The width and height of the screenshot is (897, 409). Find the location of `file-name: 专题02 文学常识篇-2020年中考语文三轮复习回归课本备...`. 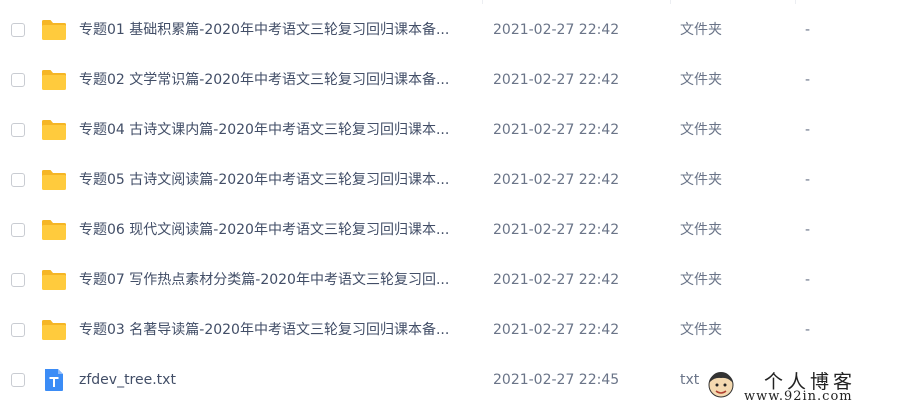

file-name: 专题02 文学常识篇-2020年中考语文三轮复习回归课本备... is located at coordinates (276, 80).